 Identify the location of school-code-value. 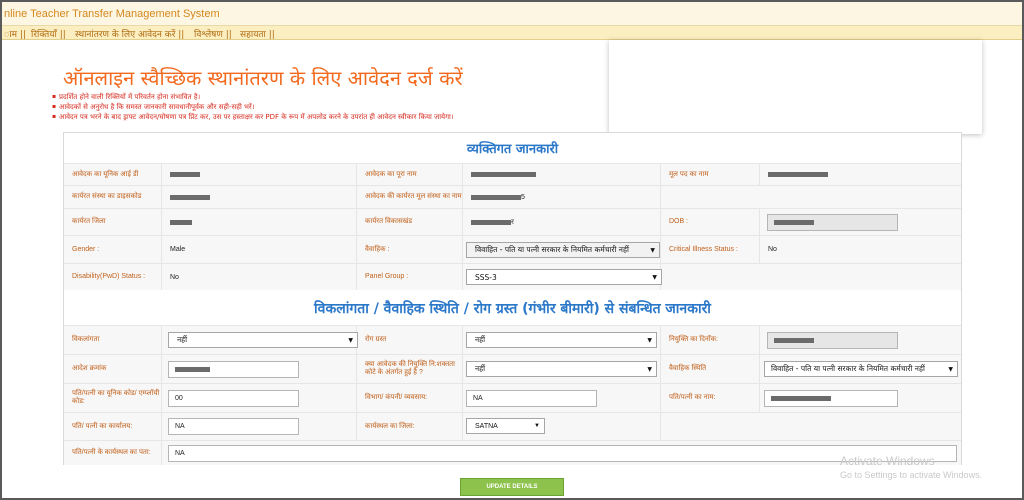
(190, 197).